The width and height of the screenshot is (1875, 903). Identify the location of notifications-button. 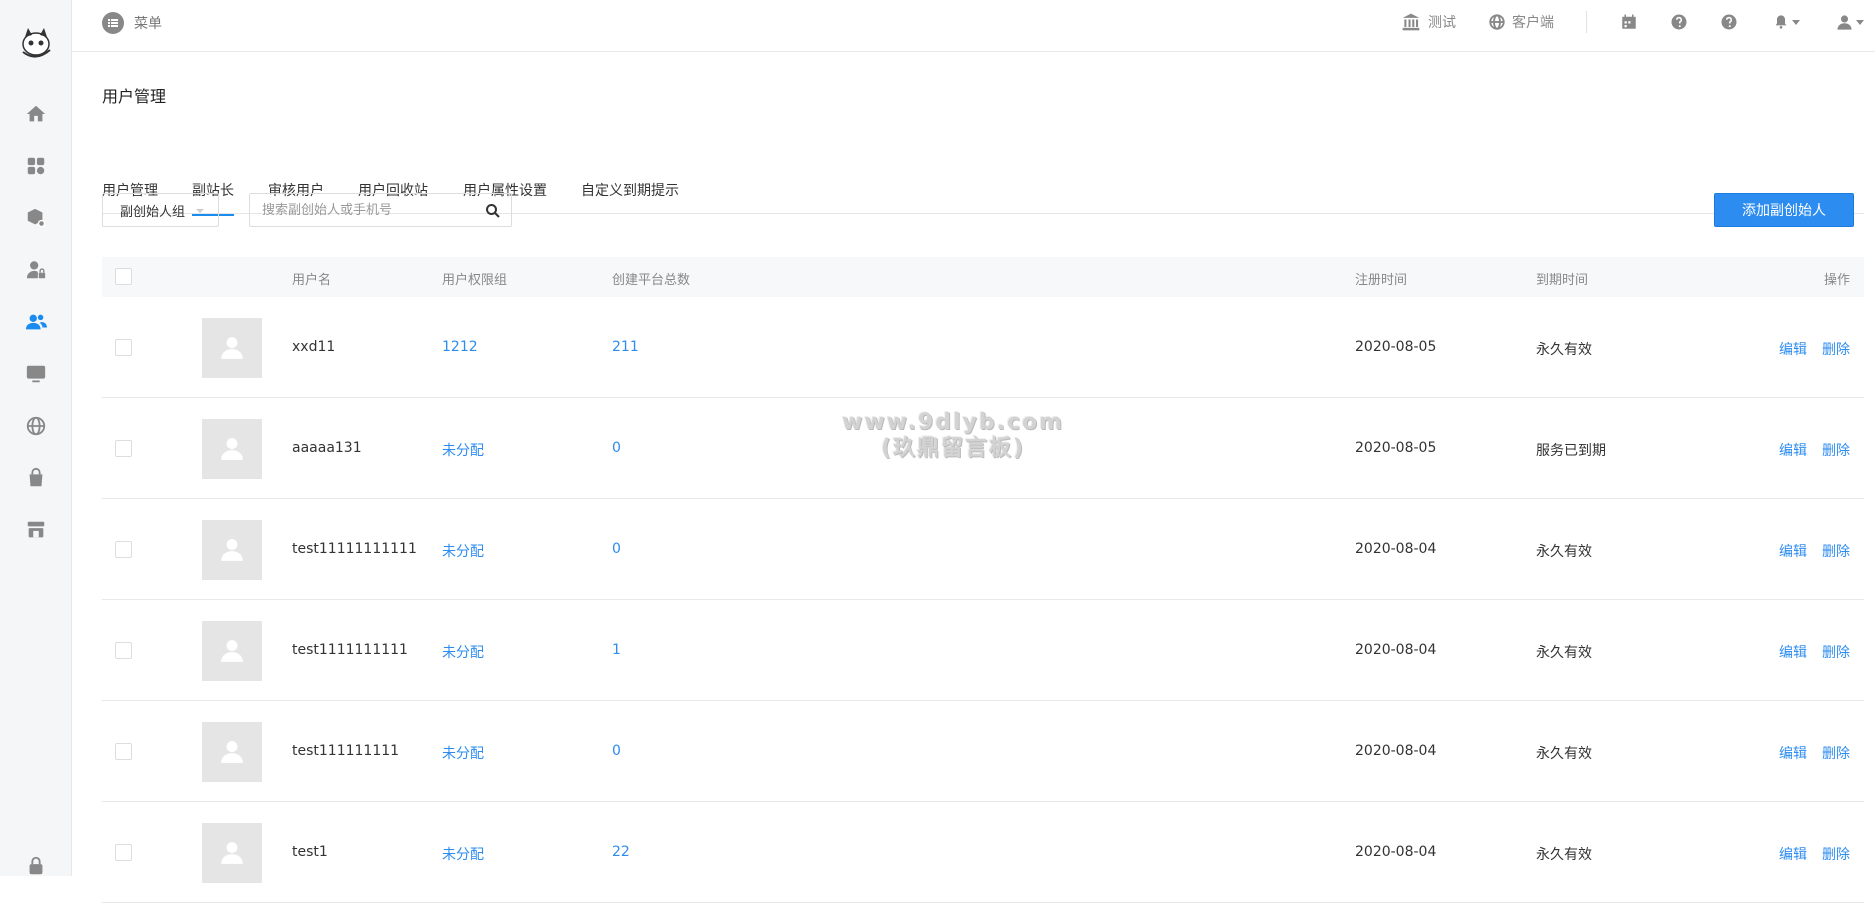
(1786, 22).